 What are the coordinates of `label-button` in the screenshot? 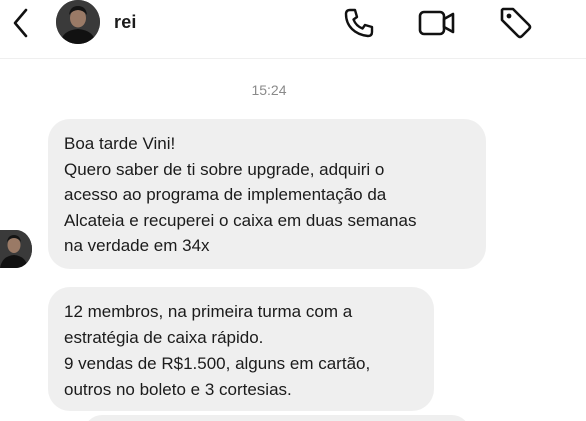 It's located at (516, 23).